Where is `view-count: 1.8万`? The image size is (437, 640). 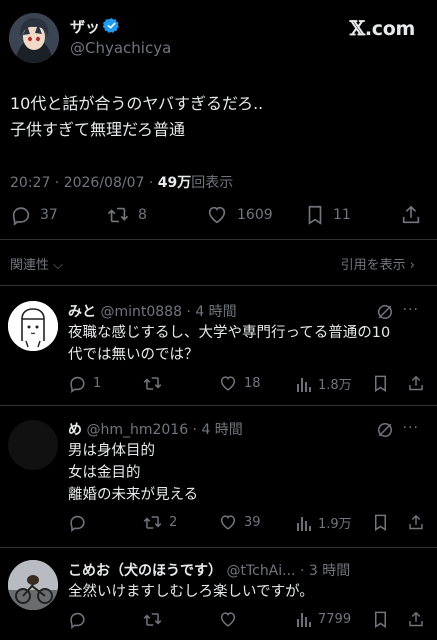
view-count: 1.8万 is located at coordinates (335, 385).